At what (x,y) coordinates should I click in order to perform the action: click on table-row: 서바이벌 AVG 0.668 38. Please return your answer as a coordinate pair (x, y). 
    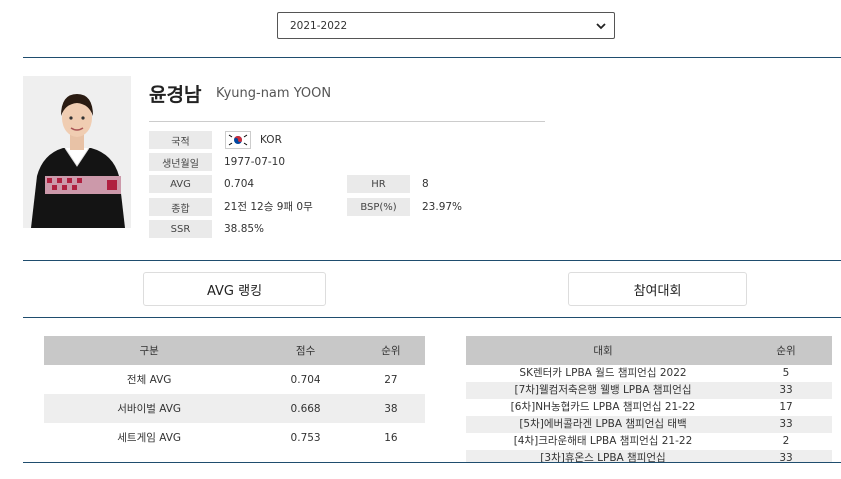
    Looking at the image, I should click on (234, 408).